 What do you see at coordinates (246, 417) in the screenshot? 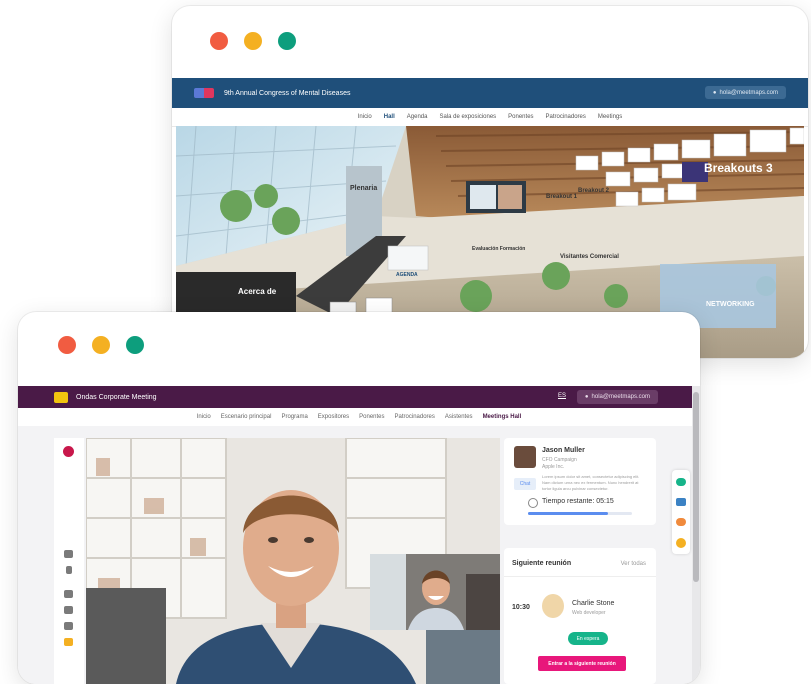
I see `nav-item-escenario: Escenario principal` at bounding box center [246, 417].